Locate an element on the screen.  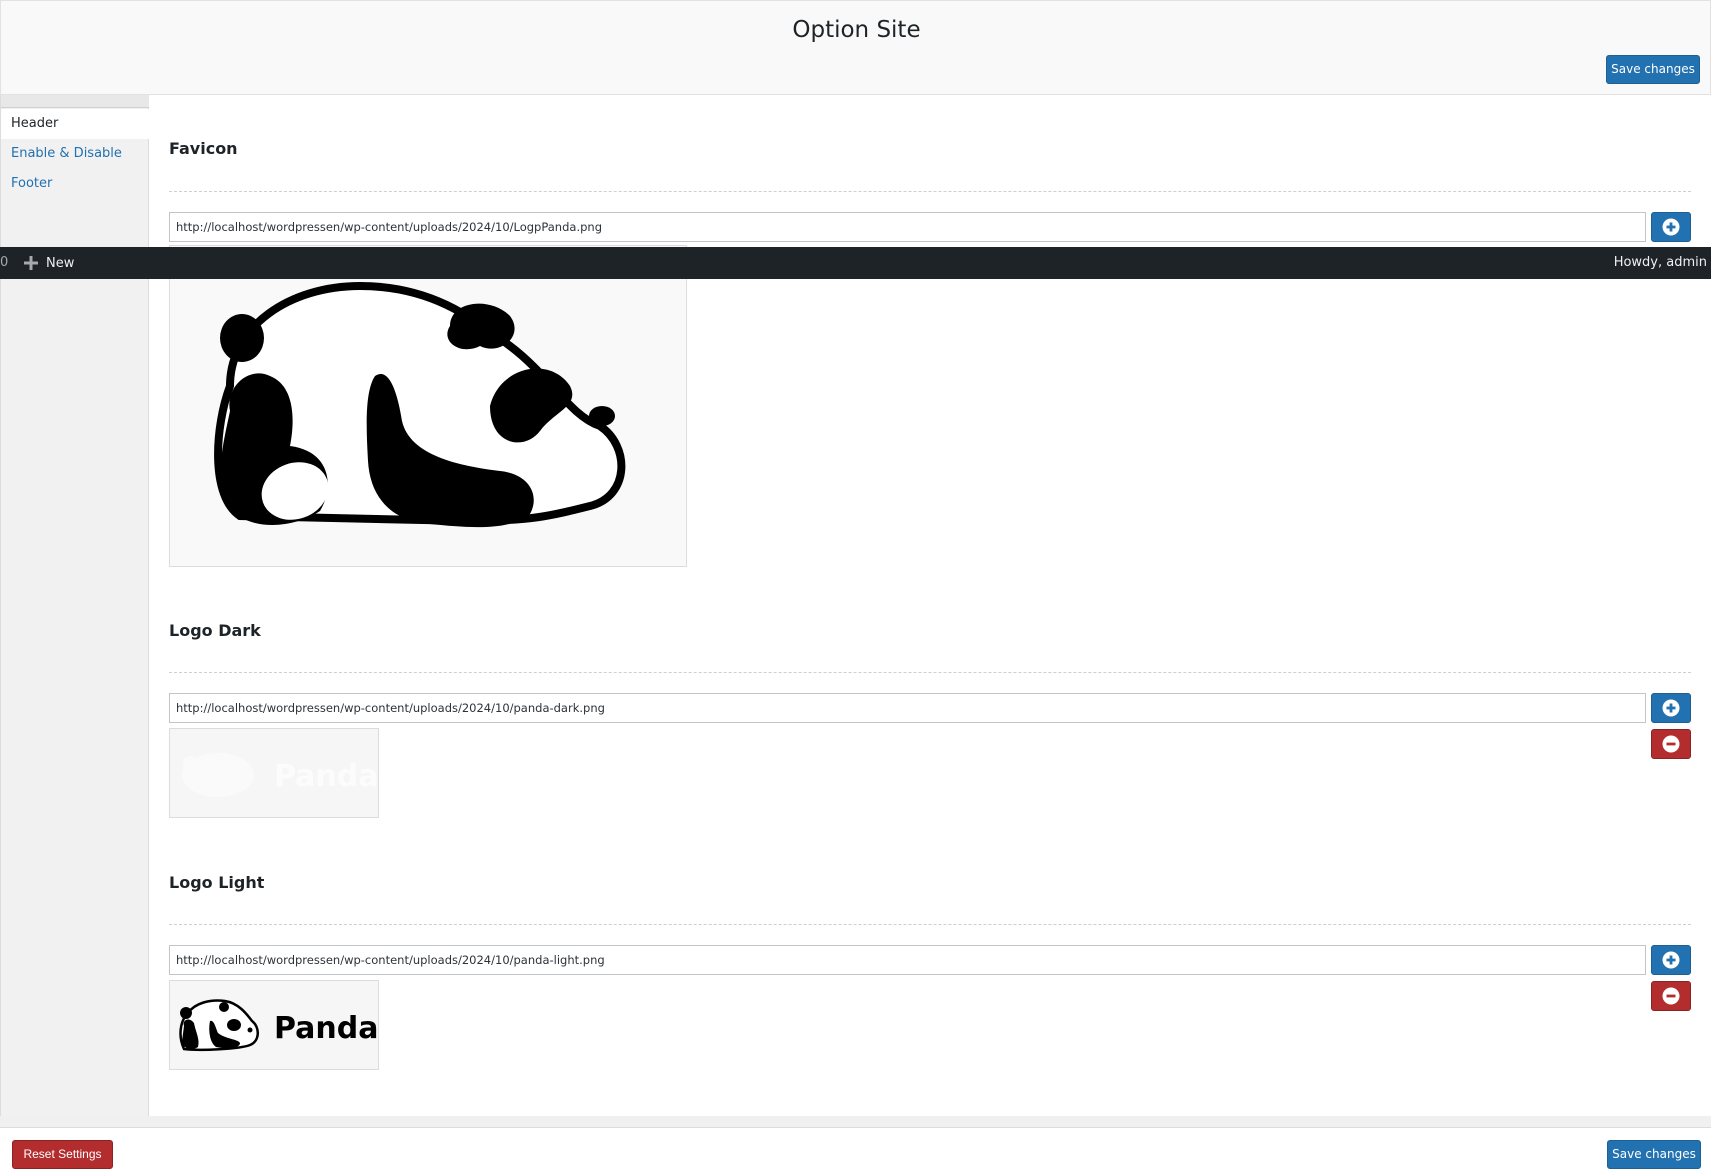
logo-dark-add-button is located at coordinates (1671, 708).